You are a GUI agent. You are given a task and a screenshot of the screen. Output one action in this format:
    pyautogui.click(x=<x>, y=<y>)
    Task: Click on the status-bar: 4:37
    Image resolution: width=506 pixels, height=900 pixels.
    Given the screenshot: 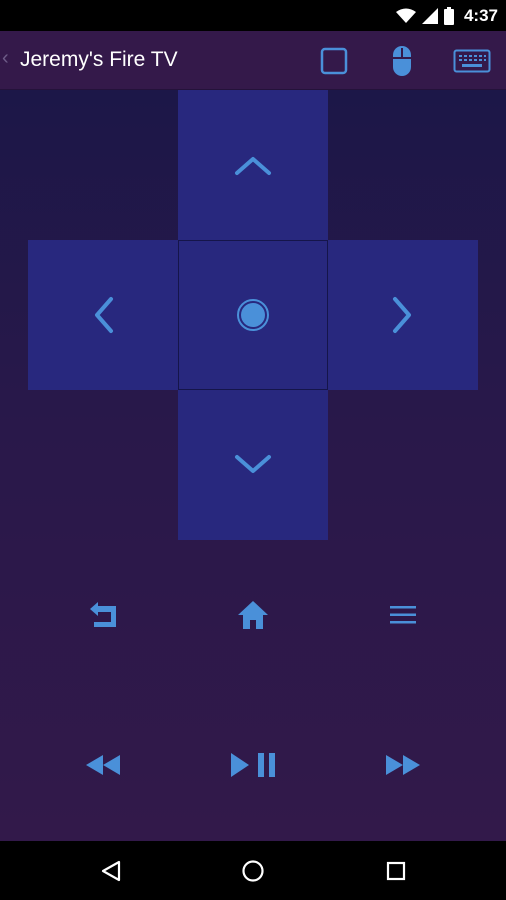 What is the action you would take?
    pyautogui.click(x=253, y=15)
    